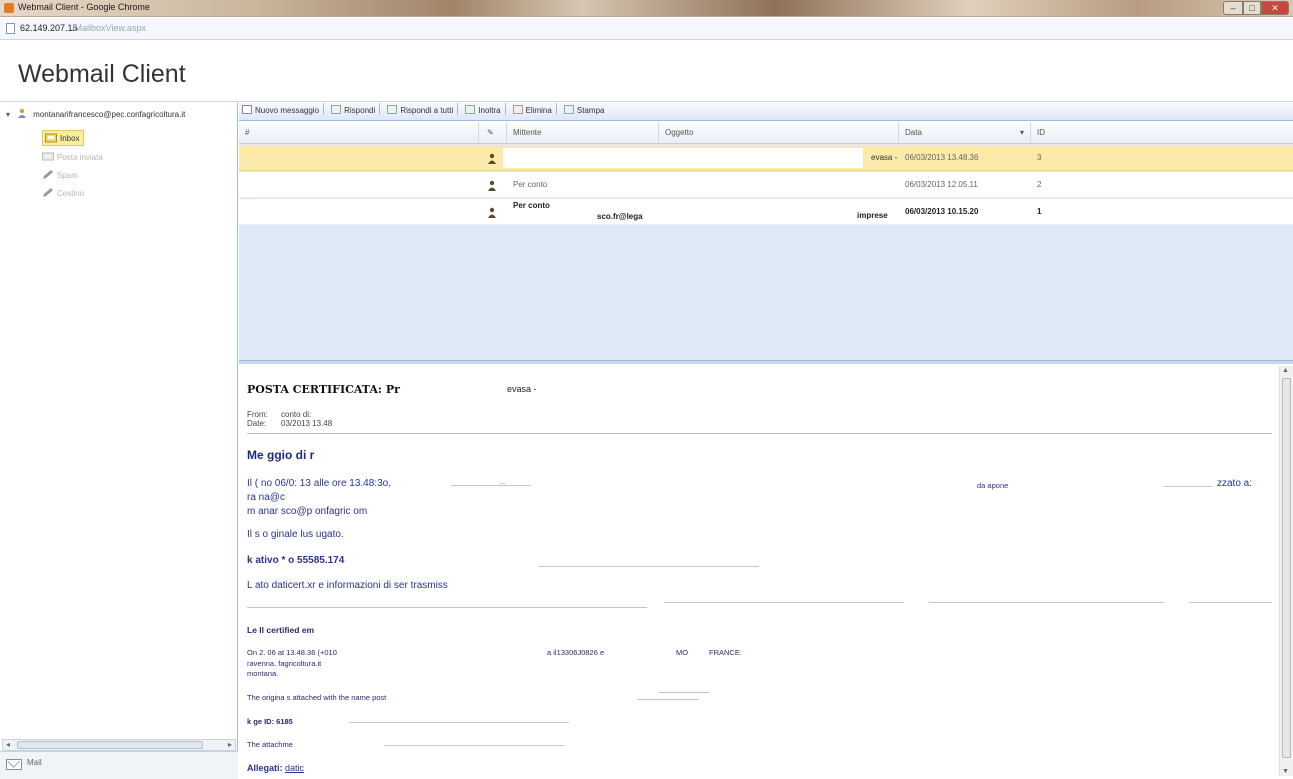 Image resolution: width=1293 pixels, height=779 pixels. Describe the element at coordinates (8, 744) in the screenshot. I see `scroll-left-arrow-icon: ◂` at that location.